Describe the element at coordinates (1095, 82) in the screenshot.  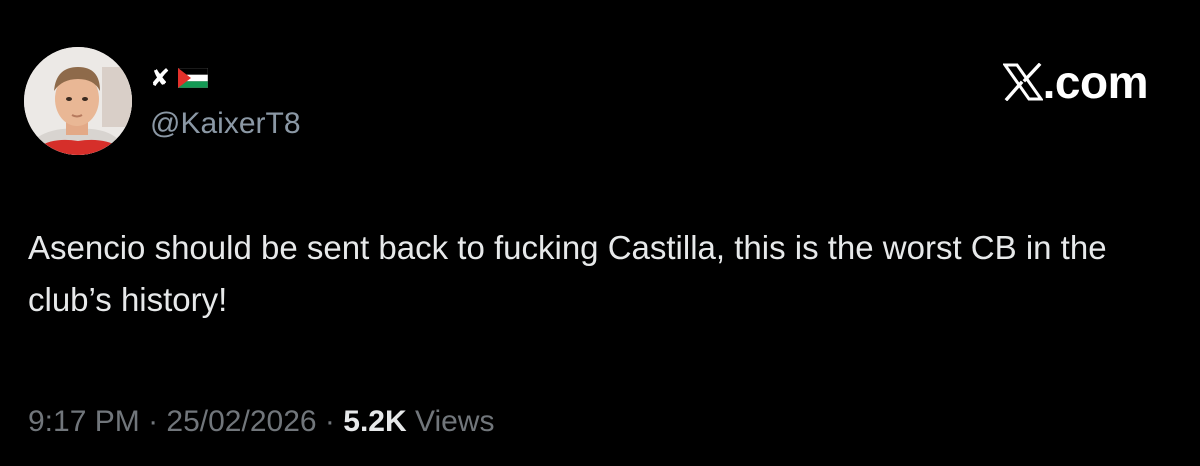
I see `brand-domain-text: .com` at that location.